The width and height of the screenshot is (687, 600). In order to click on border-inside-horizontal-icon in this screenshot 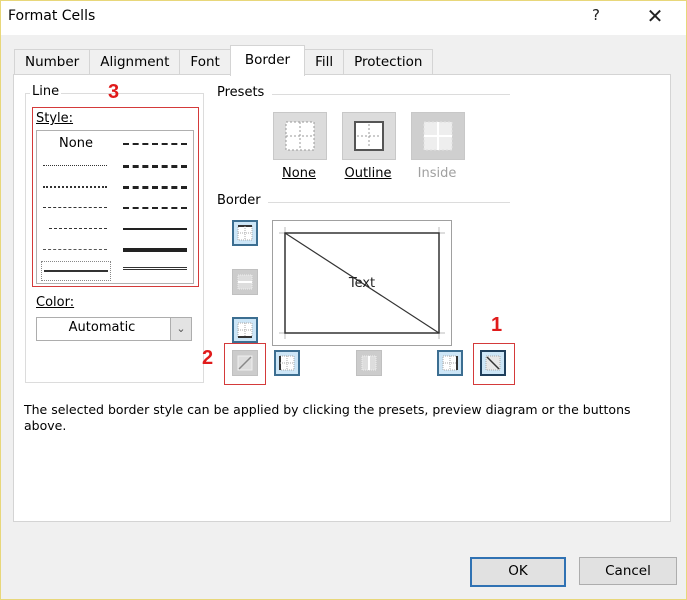, I will do `click(245, 282)`.